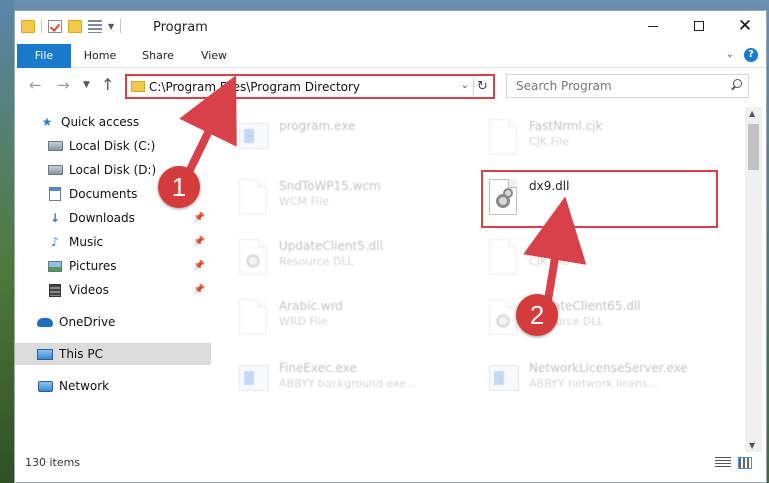  Describe the element at coordinates (253, 261) in the screenshot. I see `gear-icon` at that location.